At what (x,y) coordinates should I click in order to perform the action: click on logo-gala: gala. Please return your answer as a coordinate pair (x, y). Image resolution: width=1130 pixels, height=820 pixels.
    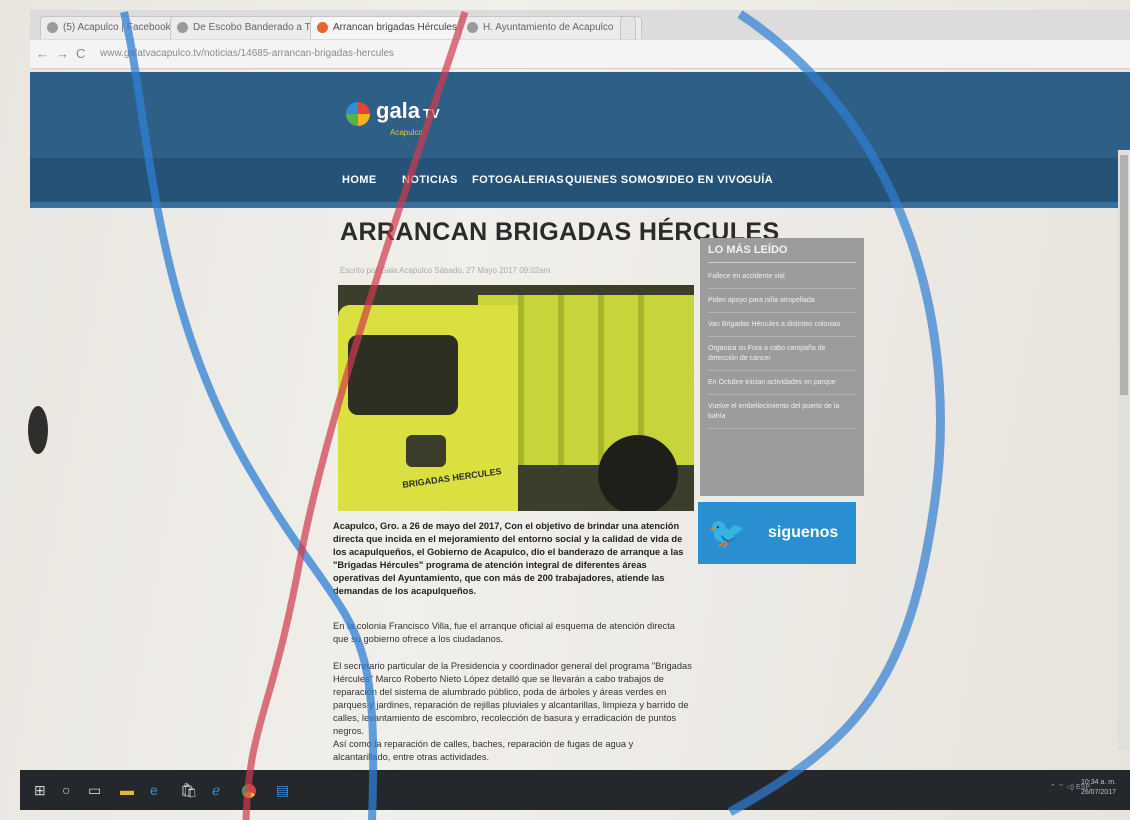
    Looking at the image, I should click on (398, 110).